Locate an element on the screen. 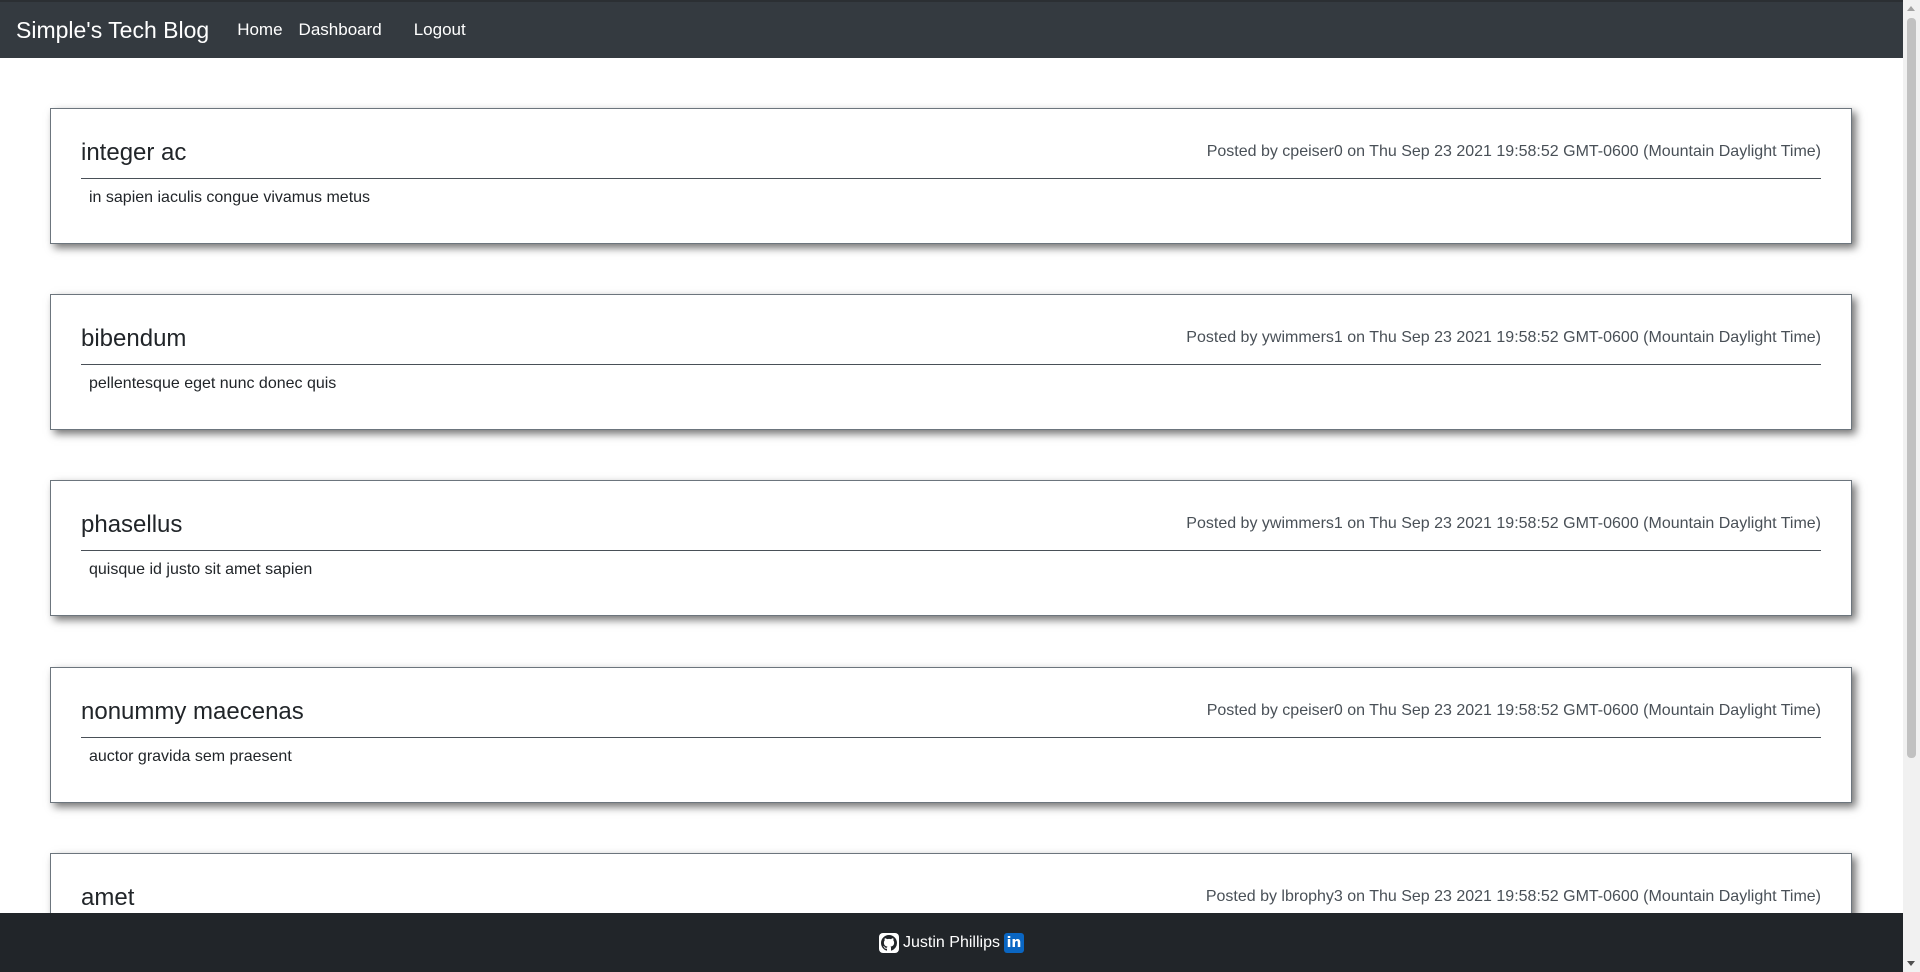  site-footer: Justin Phillips in is located at coordinates (951, 942).